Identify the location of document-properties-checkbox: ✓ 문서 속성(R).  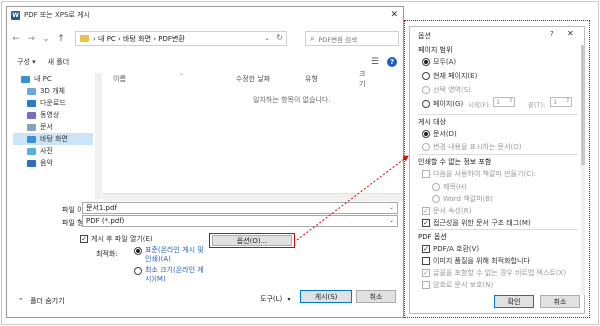
(446, 211).